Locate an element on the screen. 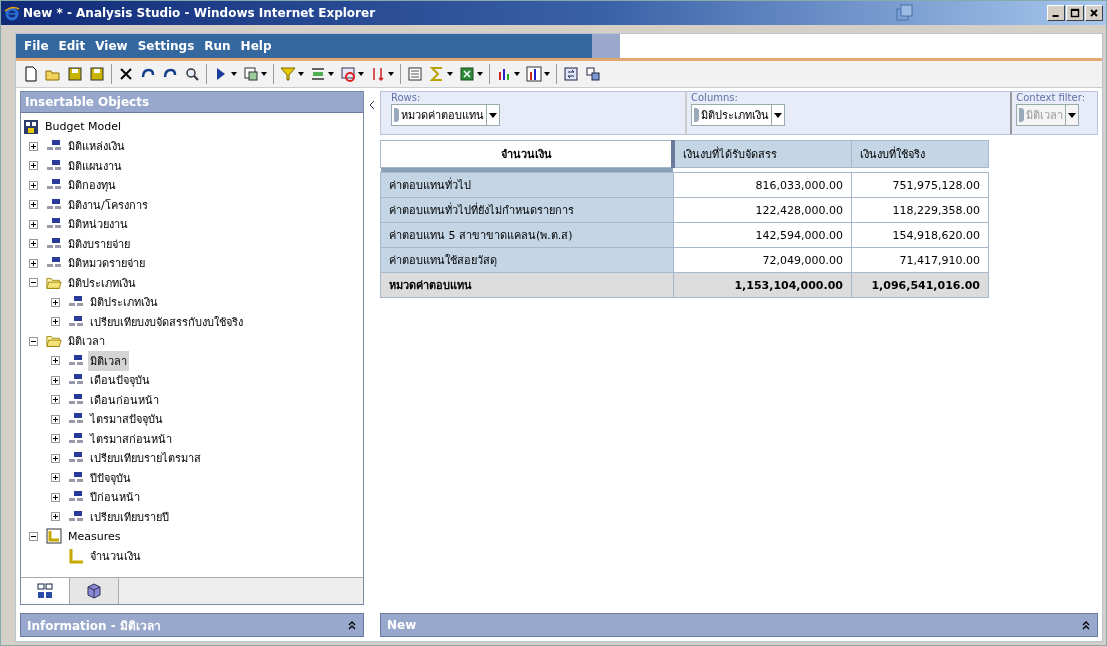  close-button is located at coordinates (1094, 13).